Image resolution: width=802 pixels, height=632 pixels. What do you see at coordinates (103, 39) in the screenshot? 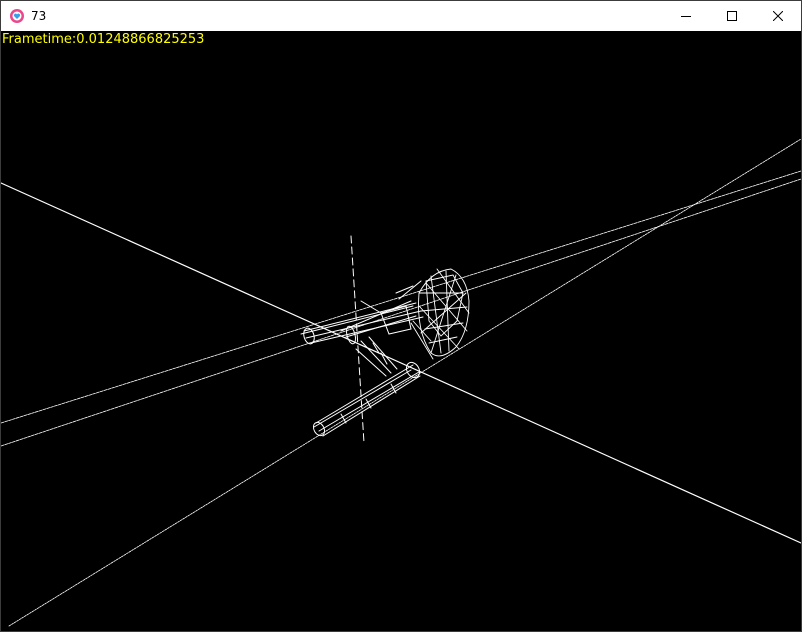
I see `frametime-readout: Frametime:0.01248866825253` at bounding box center [103, 39].